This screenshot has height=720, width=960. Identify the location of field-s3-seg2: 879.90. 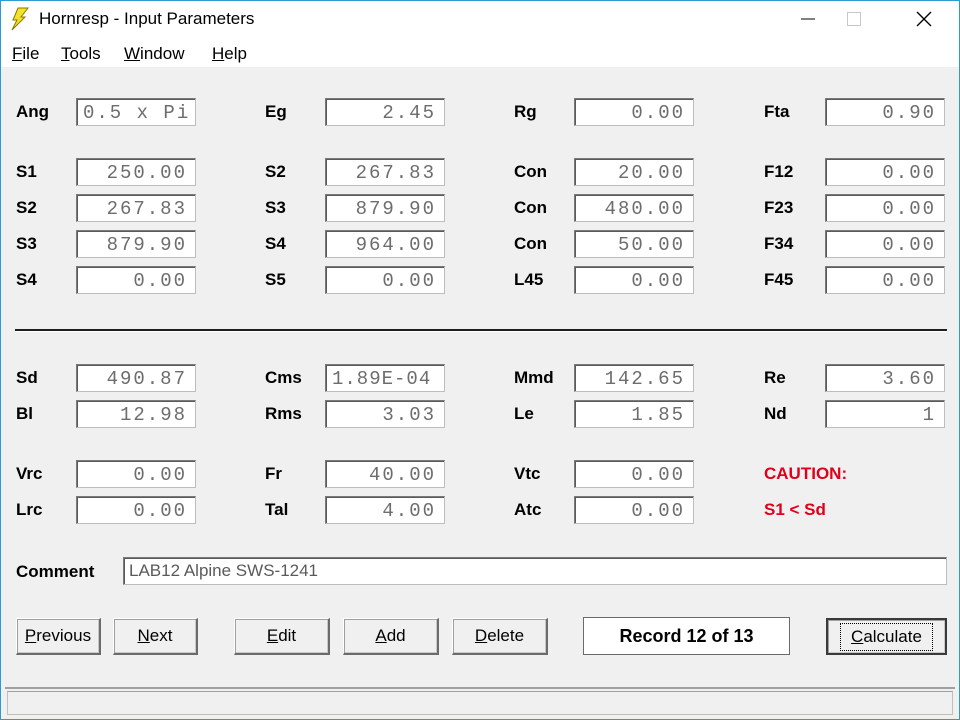
(385, 208).